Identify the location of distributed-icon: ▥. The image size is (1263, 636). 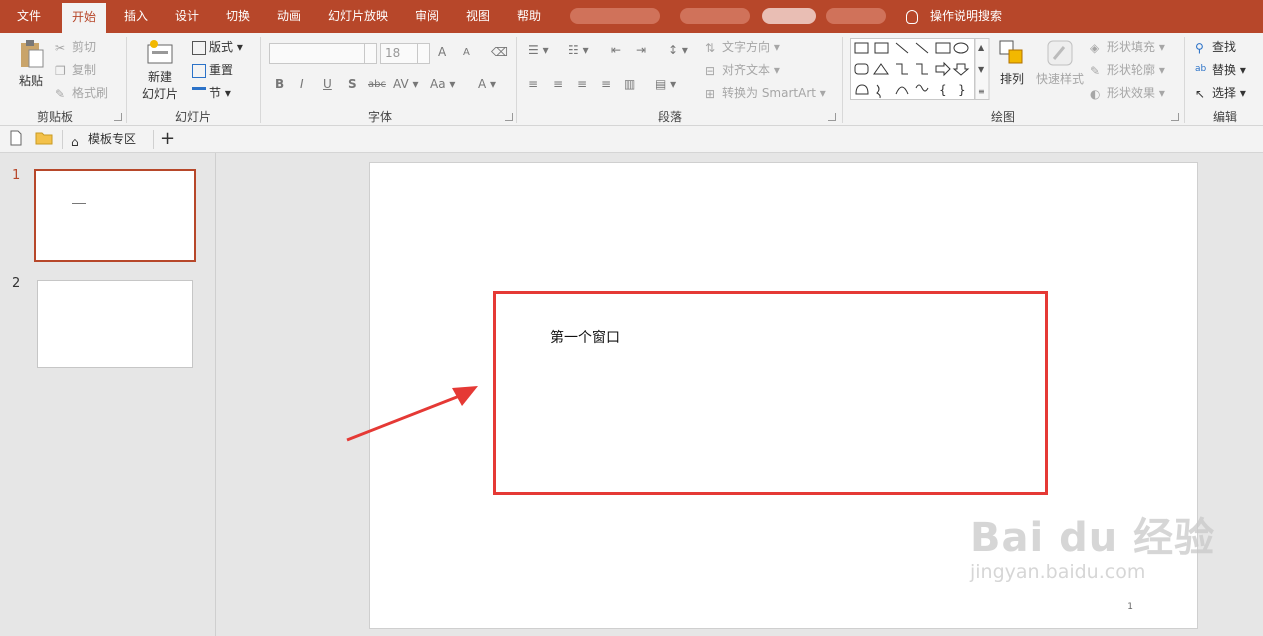
(629, 84).